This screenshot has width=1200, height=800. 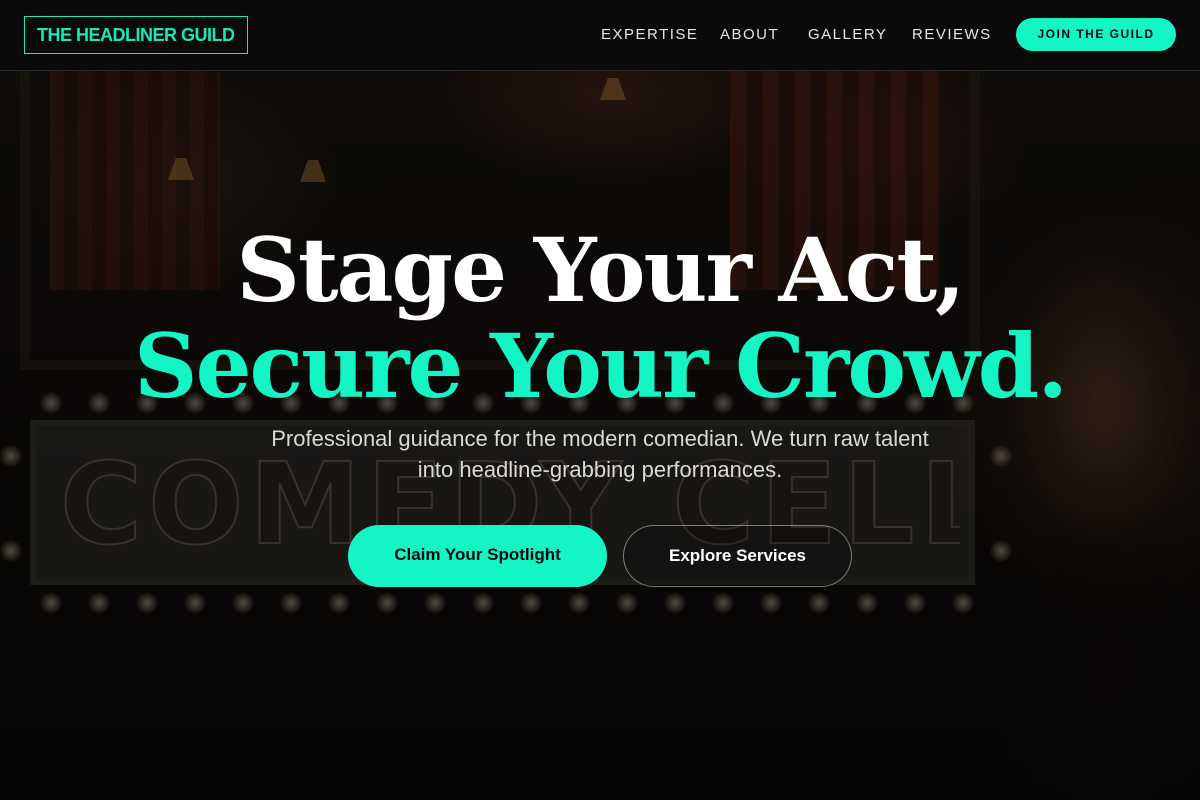 I want to click on nav-item-about: ABOUT, so click(x=749, y=34).